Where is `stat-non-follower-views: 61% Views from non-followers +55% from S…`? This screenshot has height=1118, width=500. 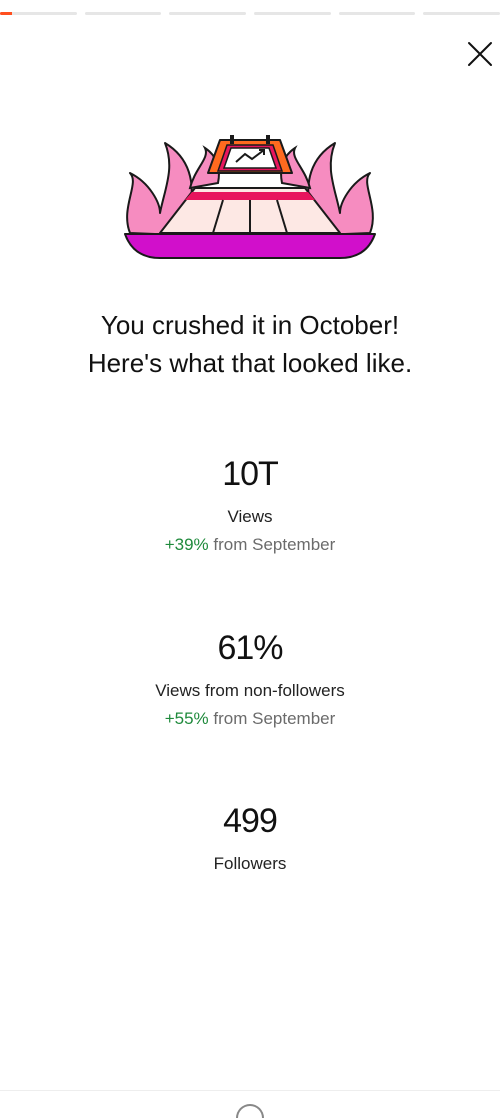
stat-non-follower-views: 61% Views from non-followers +55% from S… is located at coordinates (250, 678).